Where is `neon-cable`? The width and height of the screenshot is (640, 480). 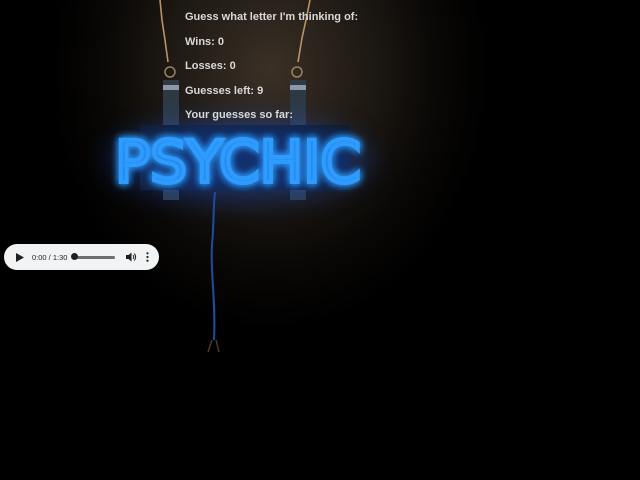
neon-cable is located at coordinates (213, 266).